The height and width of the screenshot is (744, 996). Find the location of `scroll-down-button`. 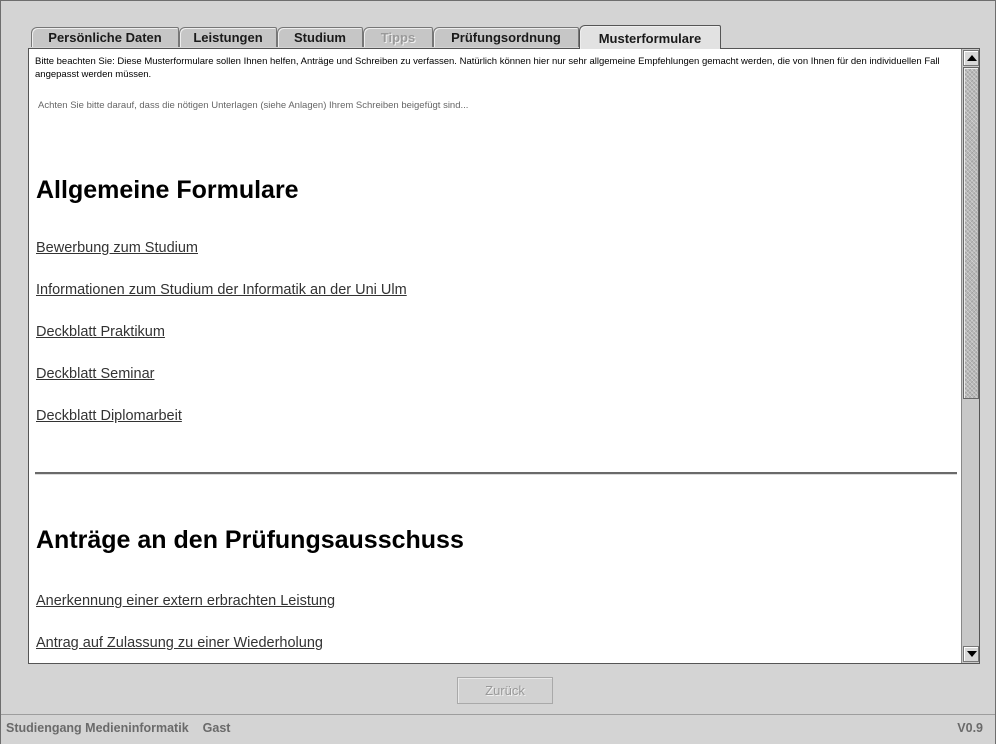

scroll-down-button is located at coordinates (971, 654).